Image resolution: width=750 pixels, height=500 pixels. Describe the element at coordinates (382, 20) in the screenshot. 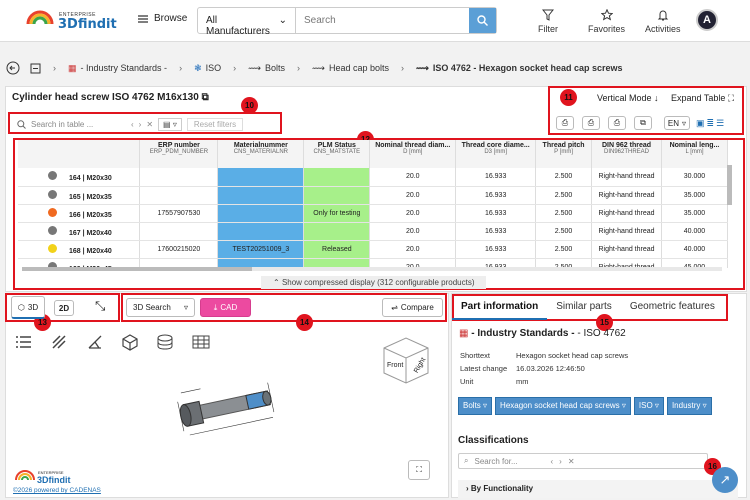

I see `search-input: Search` at that location.